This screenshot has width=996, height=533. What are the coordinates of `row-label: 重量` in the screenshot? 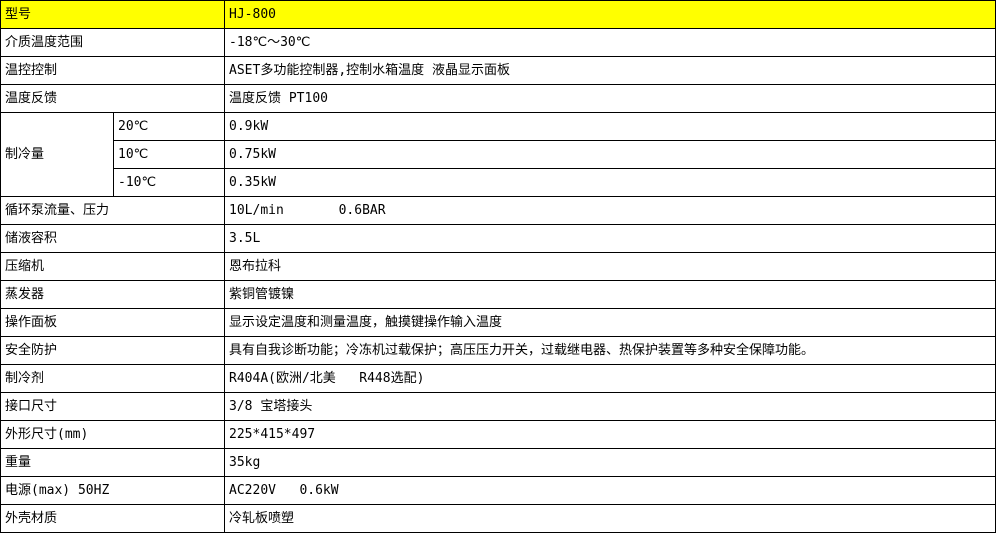 It's located at (113, 462).